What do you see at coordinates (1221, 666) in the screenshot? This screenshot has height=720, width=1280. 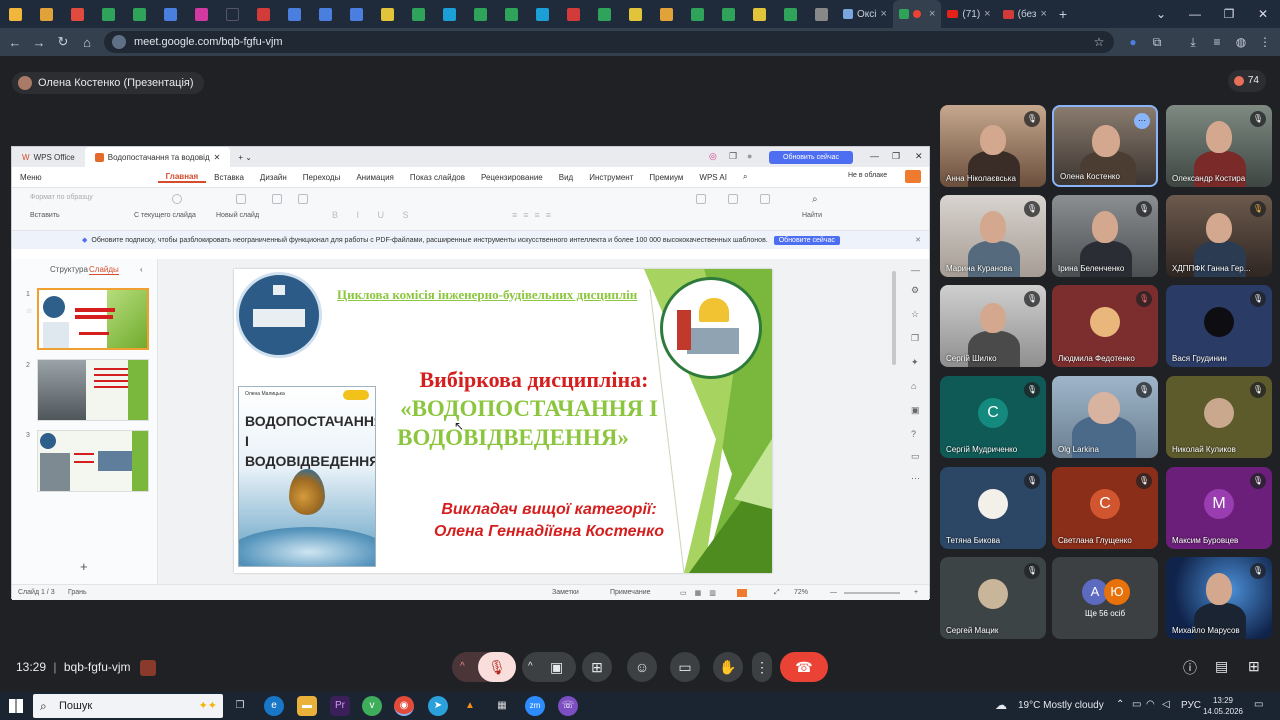 I see `chat-icon: ▤` at bounding box center [1221, 666].